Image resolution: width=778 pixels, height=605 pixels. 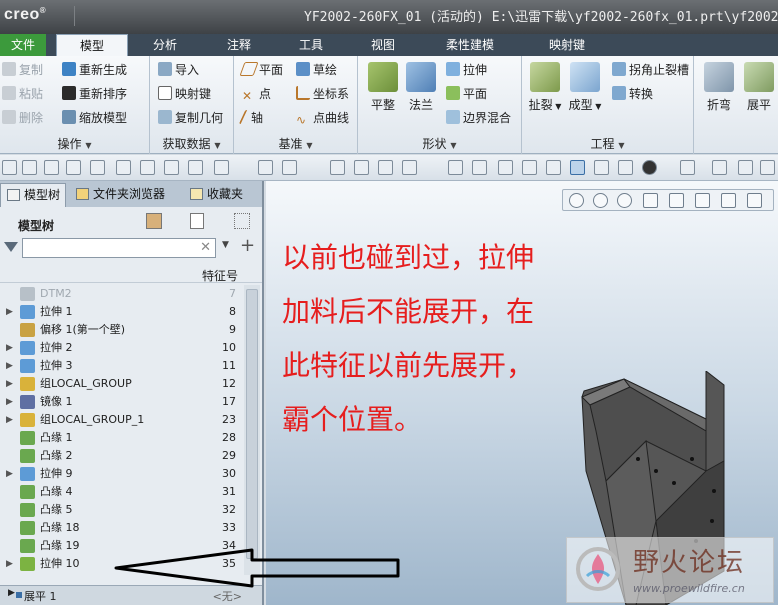 What do you see at coordinates (745, 167) in the screenshot?
I see `switch-windows-icon` at bounding box center [745, 167].